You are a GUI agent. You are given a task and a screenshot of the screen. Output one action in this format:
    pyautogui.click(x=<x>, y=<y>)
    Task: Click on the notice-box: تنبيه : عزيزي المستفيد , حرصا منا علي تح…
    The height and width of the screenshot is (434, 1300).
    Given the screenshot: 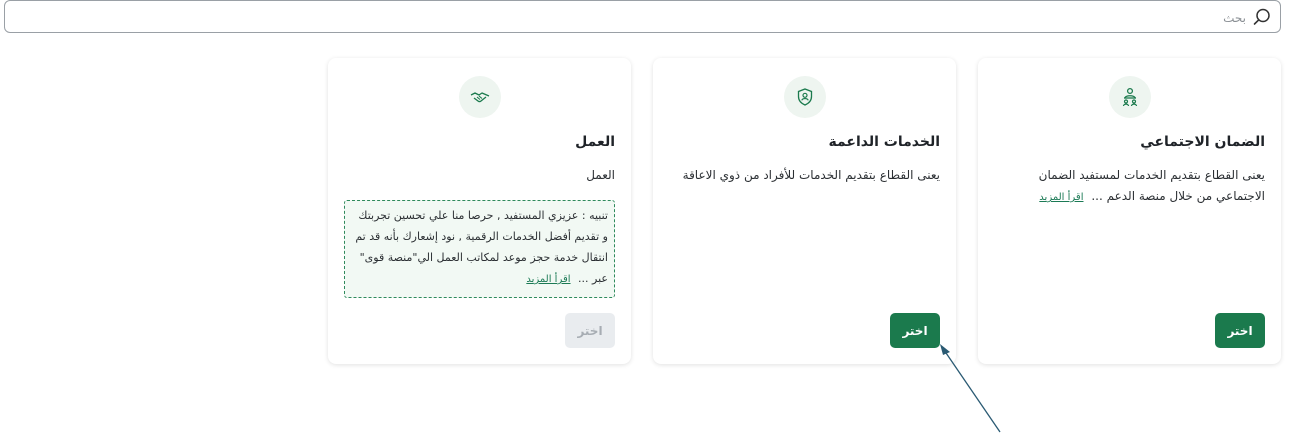 What is the action you would take?
    pyautogui.click(x=479, y=249)
    